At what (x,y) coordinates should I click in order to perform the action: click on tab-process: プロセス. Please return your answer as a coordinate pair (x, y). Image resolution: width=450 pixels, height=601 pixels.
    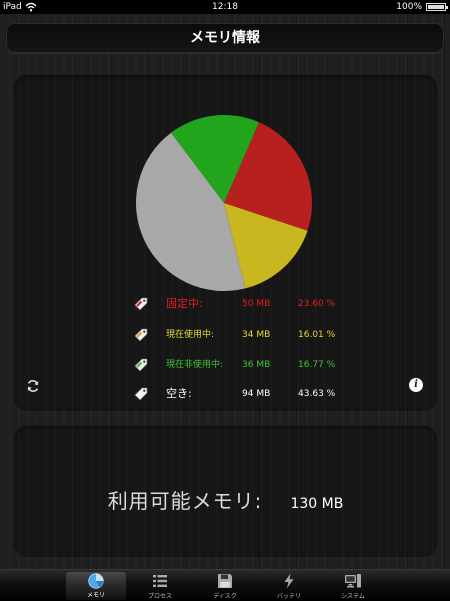
    Looking at the image, I should click on (160, 585).